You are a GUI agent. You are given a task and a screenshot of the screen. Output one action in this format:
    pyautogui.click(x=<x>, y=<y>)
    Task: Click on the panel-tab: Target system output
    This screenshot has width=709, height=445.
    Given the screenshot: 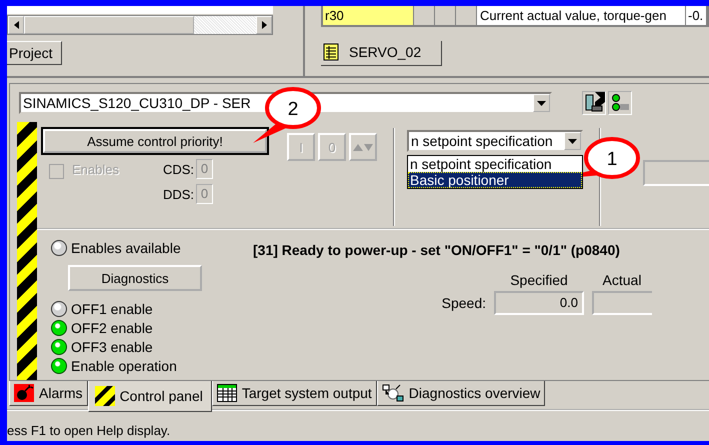 What is the action you would take?
    pyautogui.click(x=294, y=393)
    